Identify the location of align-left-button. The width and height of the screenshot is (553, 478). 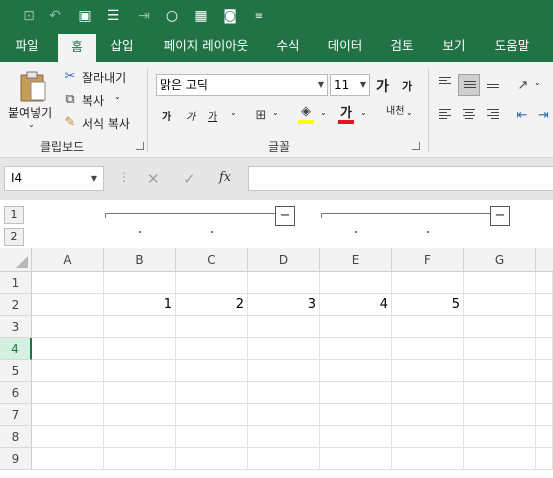
(445, 115).